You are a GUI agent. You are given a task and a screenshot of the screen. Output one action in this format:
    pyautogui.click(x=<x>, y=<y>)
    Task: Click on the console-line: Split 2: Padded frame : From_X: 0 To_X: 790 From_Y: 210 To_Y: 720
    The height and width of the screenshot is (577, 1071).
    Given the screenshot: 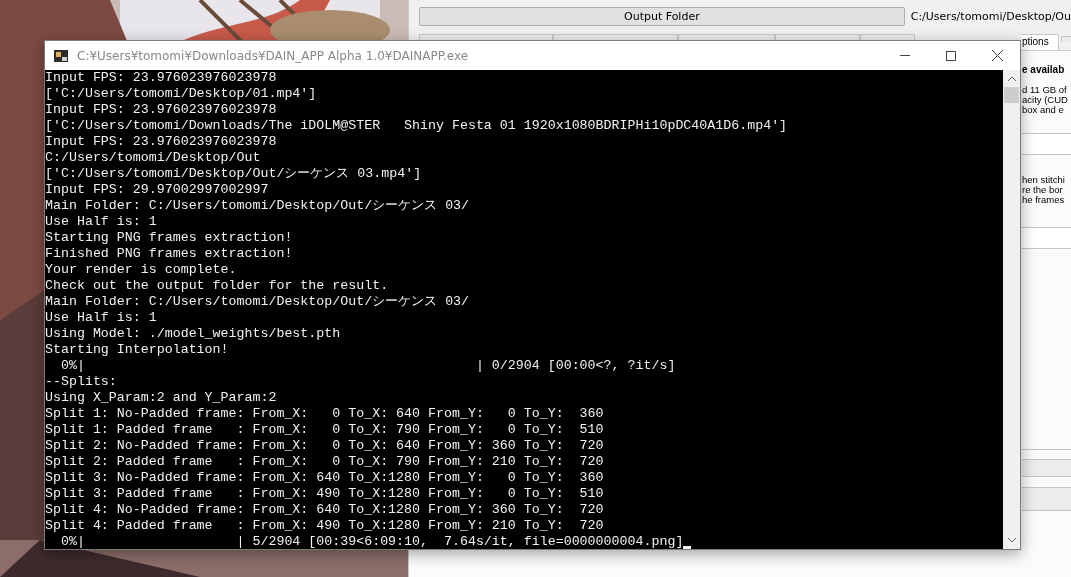 What is the action you would take?
    pyautogui.click(x=325, y=462)
    